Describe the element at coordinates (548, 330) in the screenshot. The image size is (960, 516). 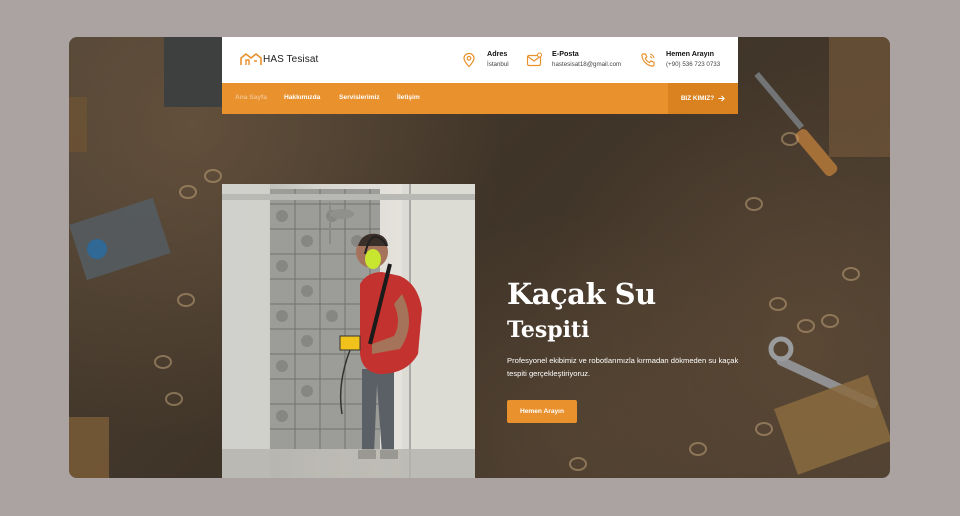
I see `hero-title-line2: Tespiti` at that location.